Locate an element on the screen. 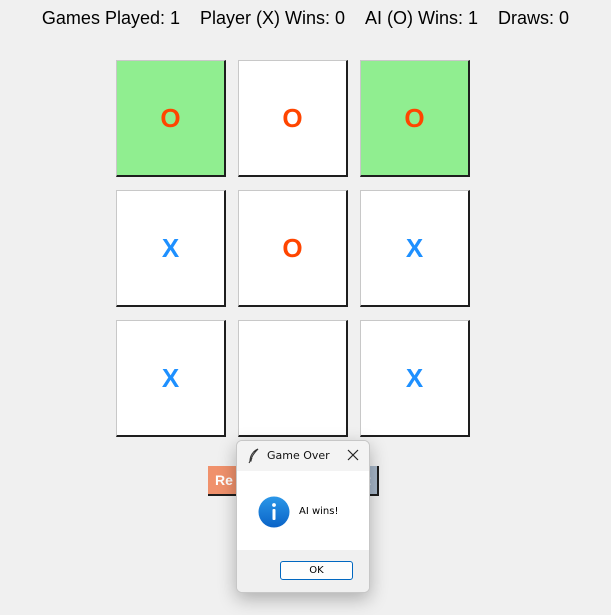  ok-button: OK is located at coordinates (316, 570).